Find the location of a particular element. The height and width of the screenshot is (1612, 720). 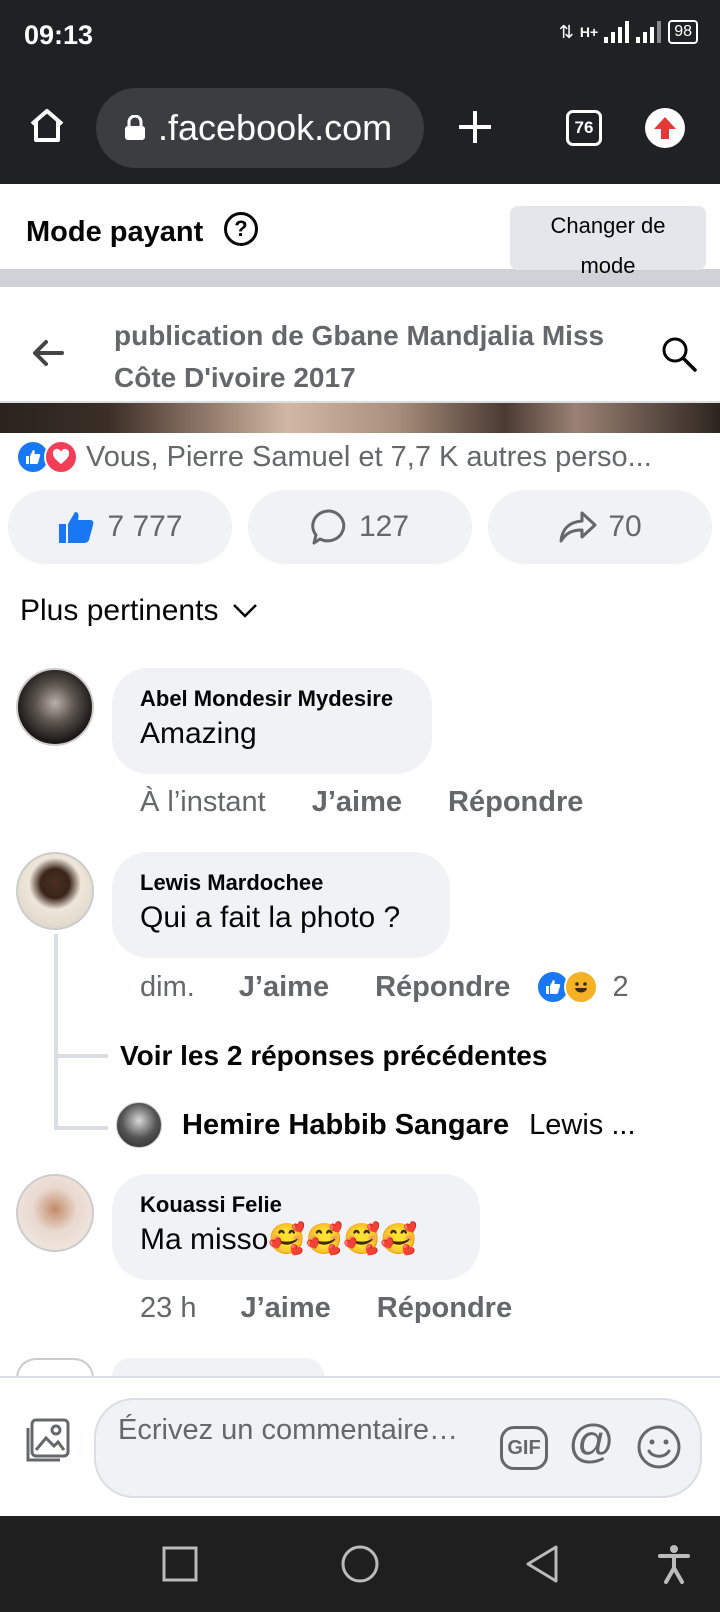

comment-time: dim. is located at coordinates (167, 986).